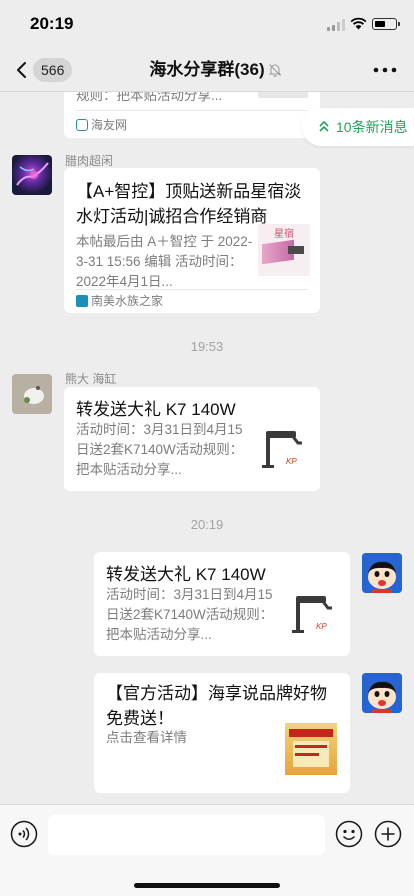 This screenshot has width=414, height=896. I want to click on back-unread-count: 566, so click(53, 70).